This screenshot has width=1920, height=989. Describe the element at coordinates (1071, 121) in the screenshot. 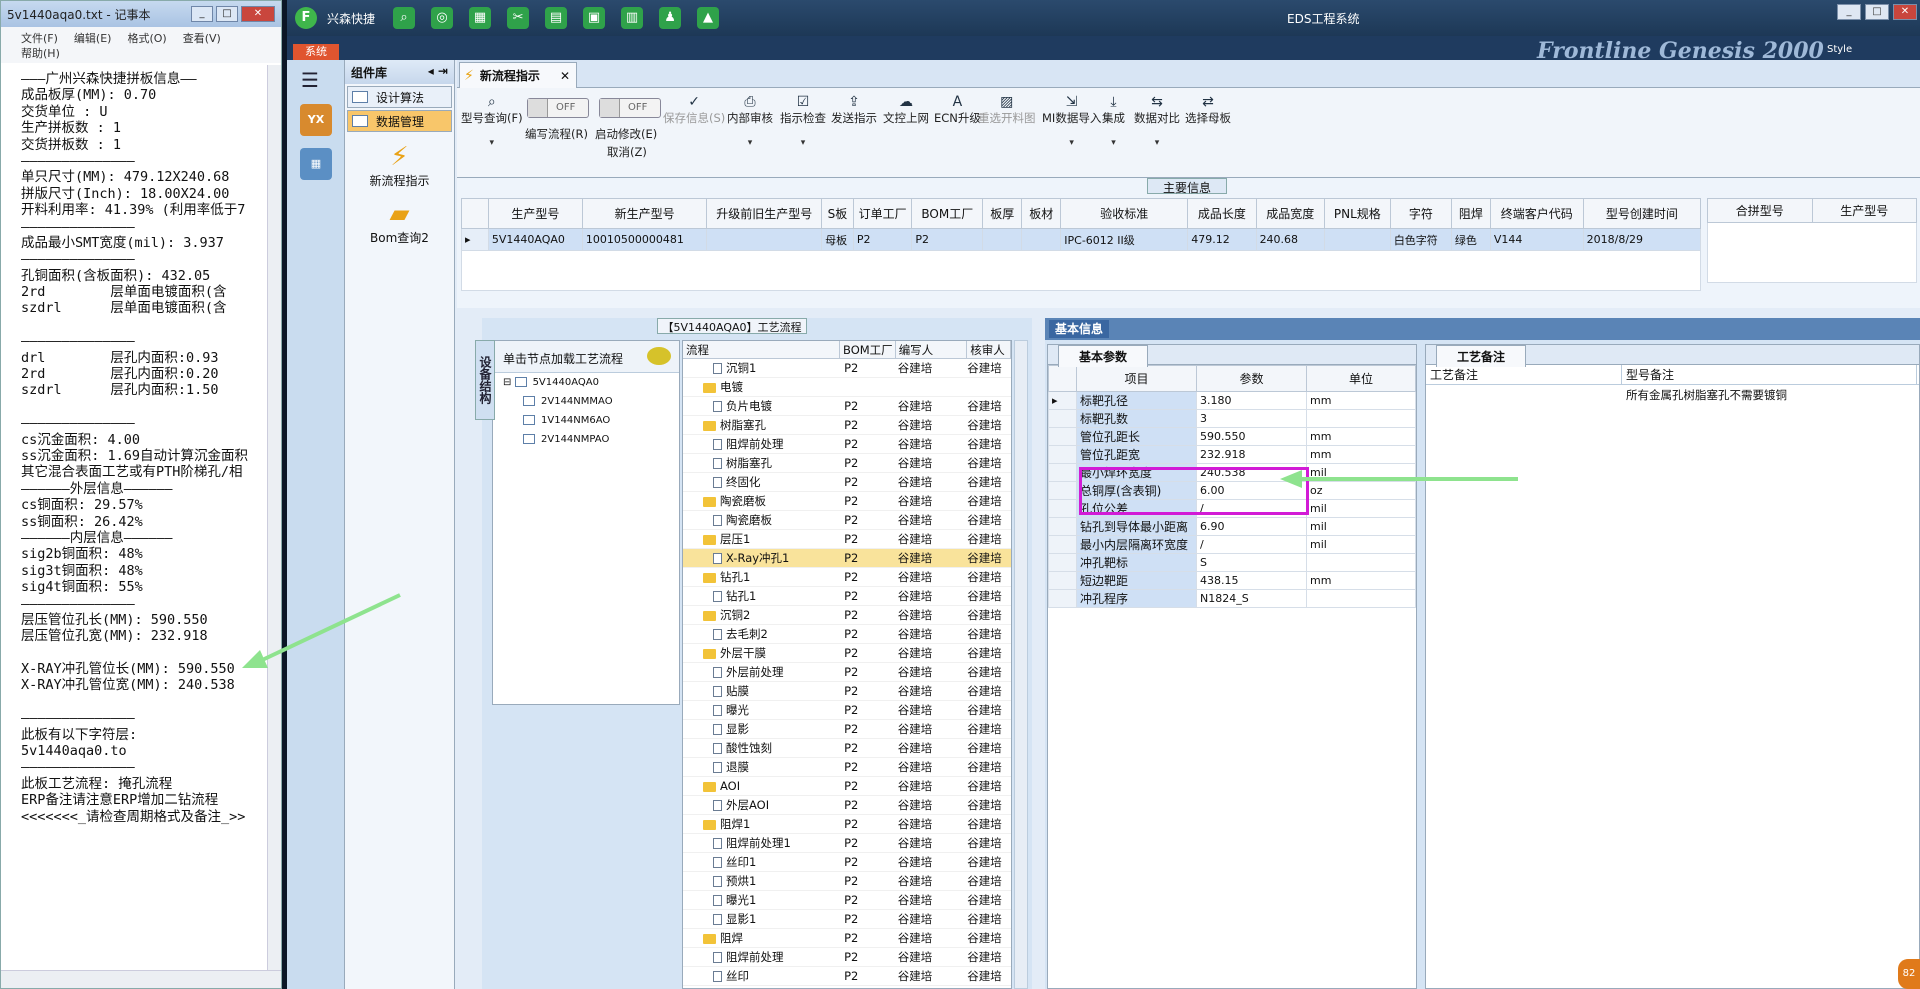

I see `toolbar-button-7: ⇲ MI数据导入 ▾` at that location.